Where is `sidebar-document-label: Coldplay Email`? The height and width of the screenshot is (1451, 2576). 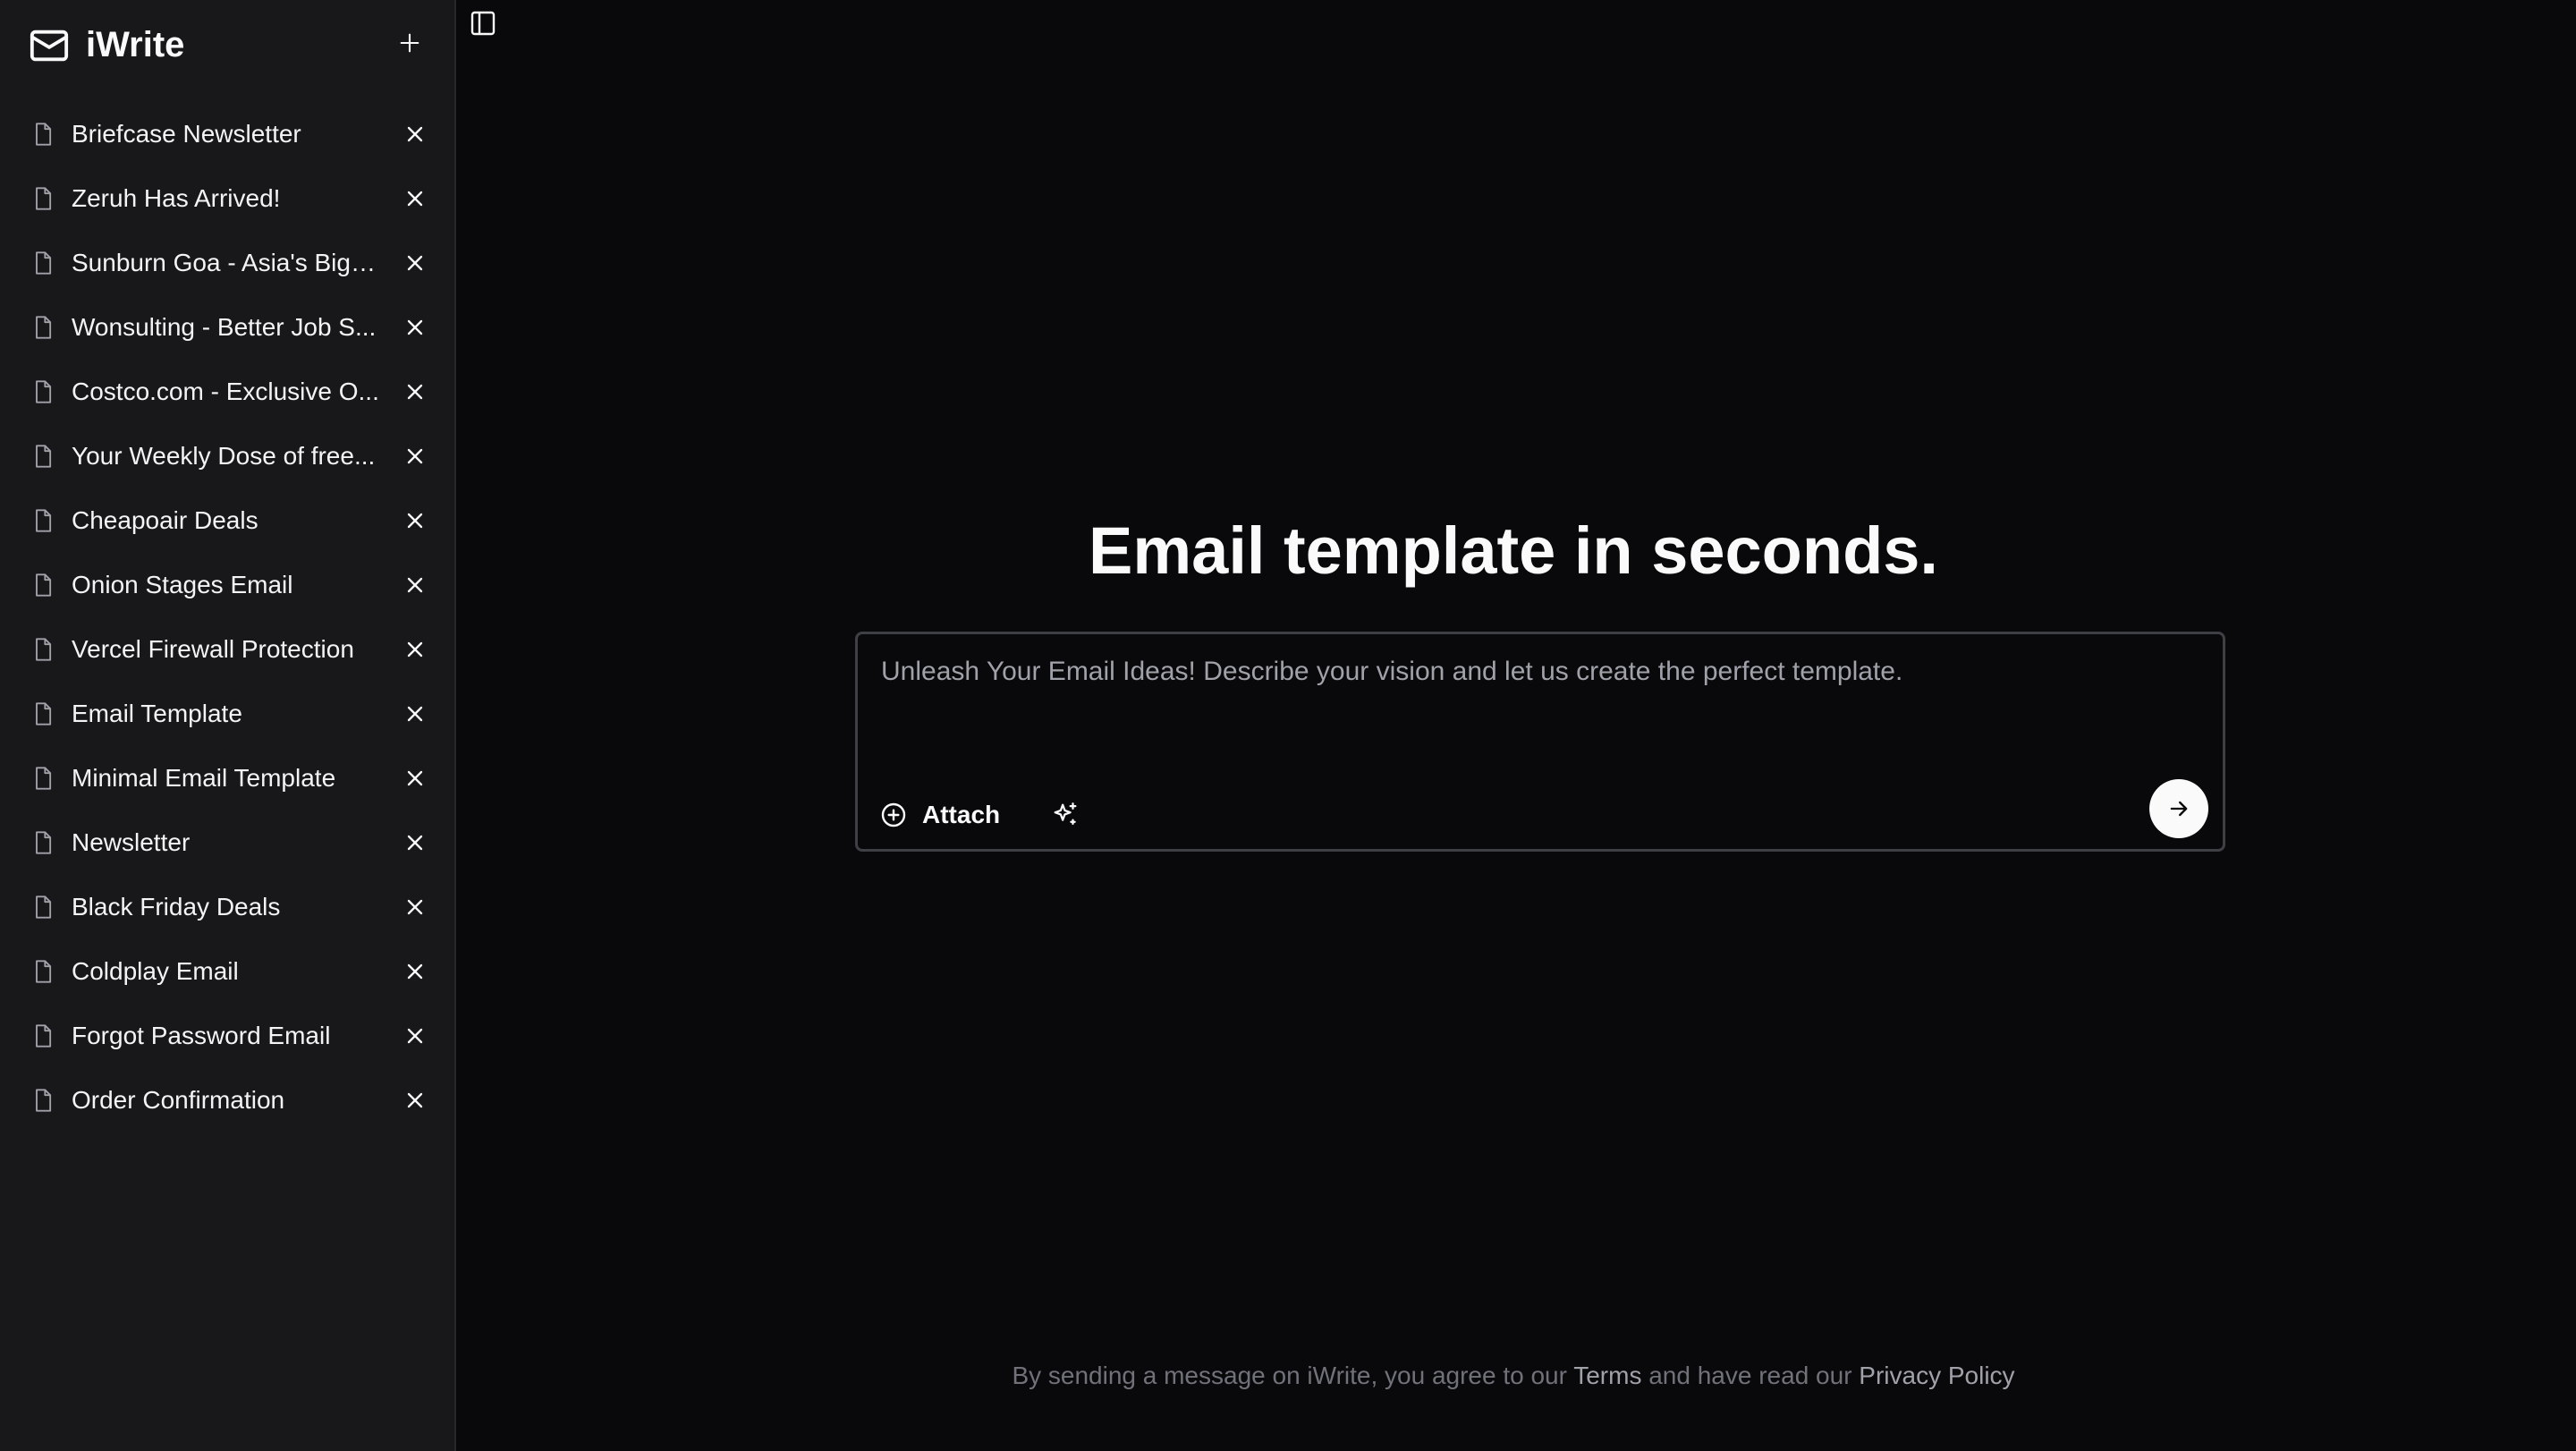 sidebar-document-label: Coldplay Email is located at coordinates (155, 971).